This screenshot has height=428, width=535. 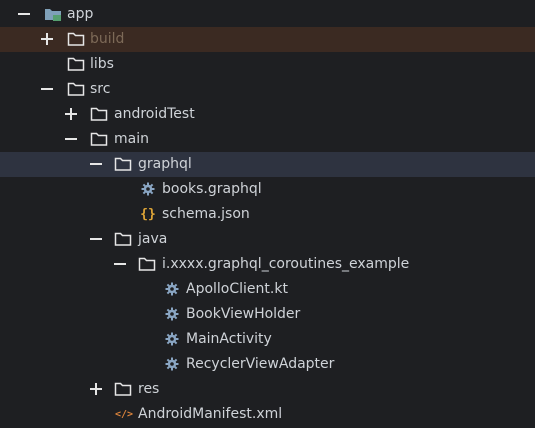 What do you see at coordinates (267, 389) in the screenshot?
I see `tree-row-res: res` at bounding box center [267, 389].